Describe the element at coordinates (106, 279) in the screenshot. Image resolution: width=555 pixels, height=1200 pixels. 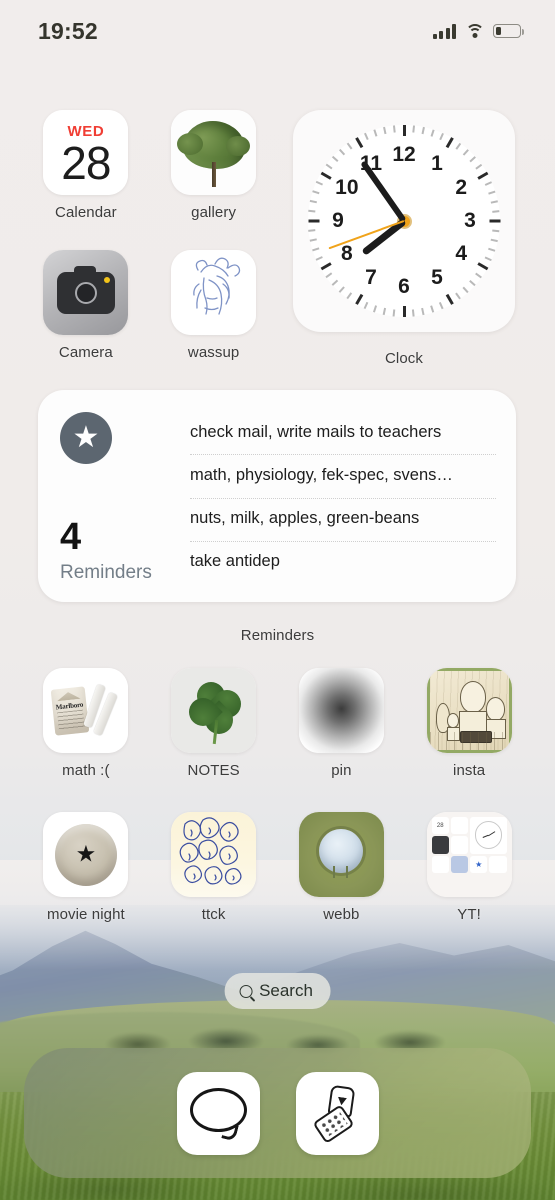
I see `camera-flash` at that location.